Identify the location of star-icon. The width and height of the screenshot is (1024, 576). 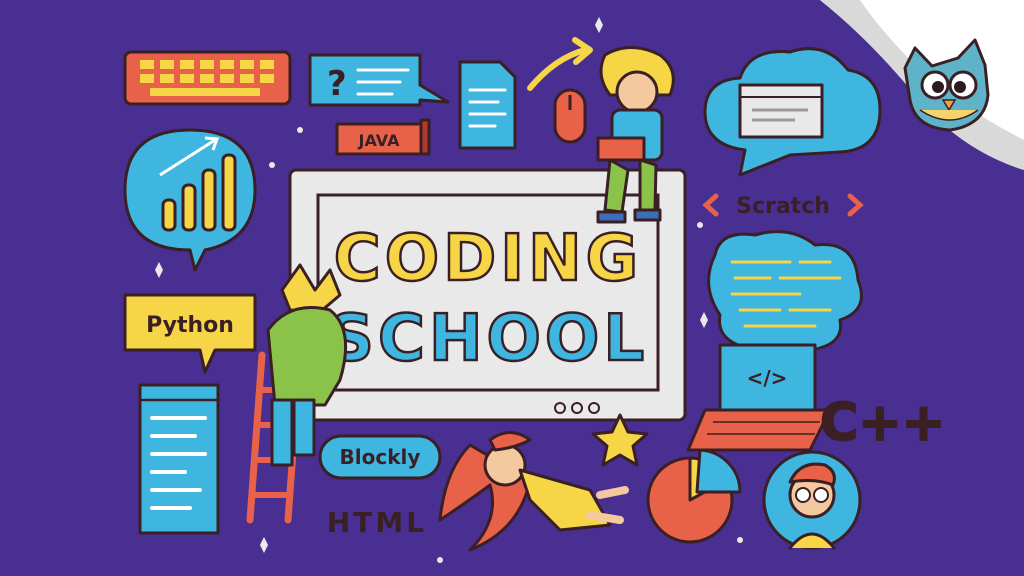
(620, 440).